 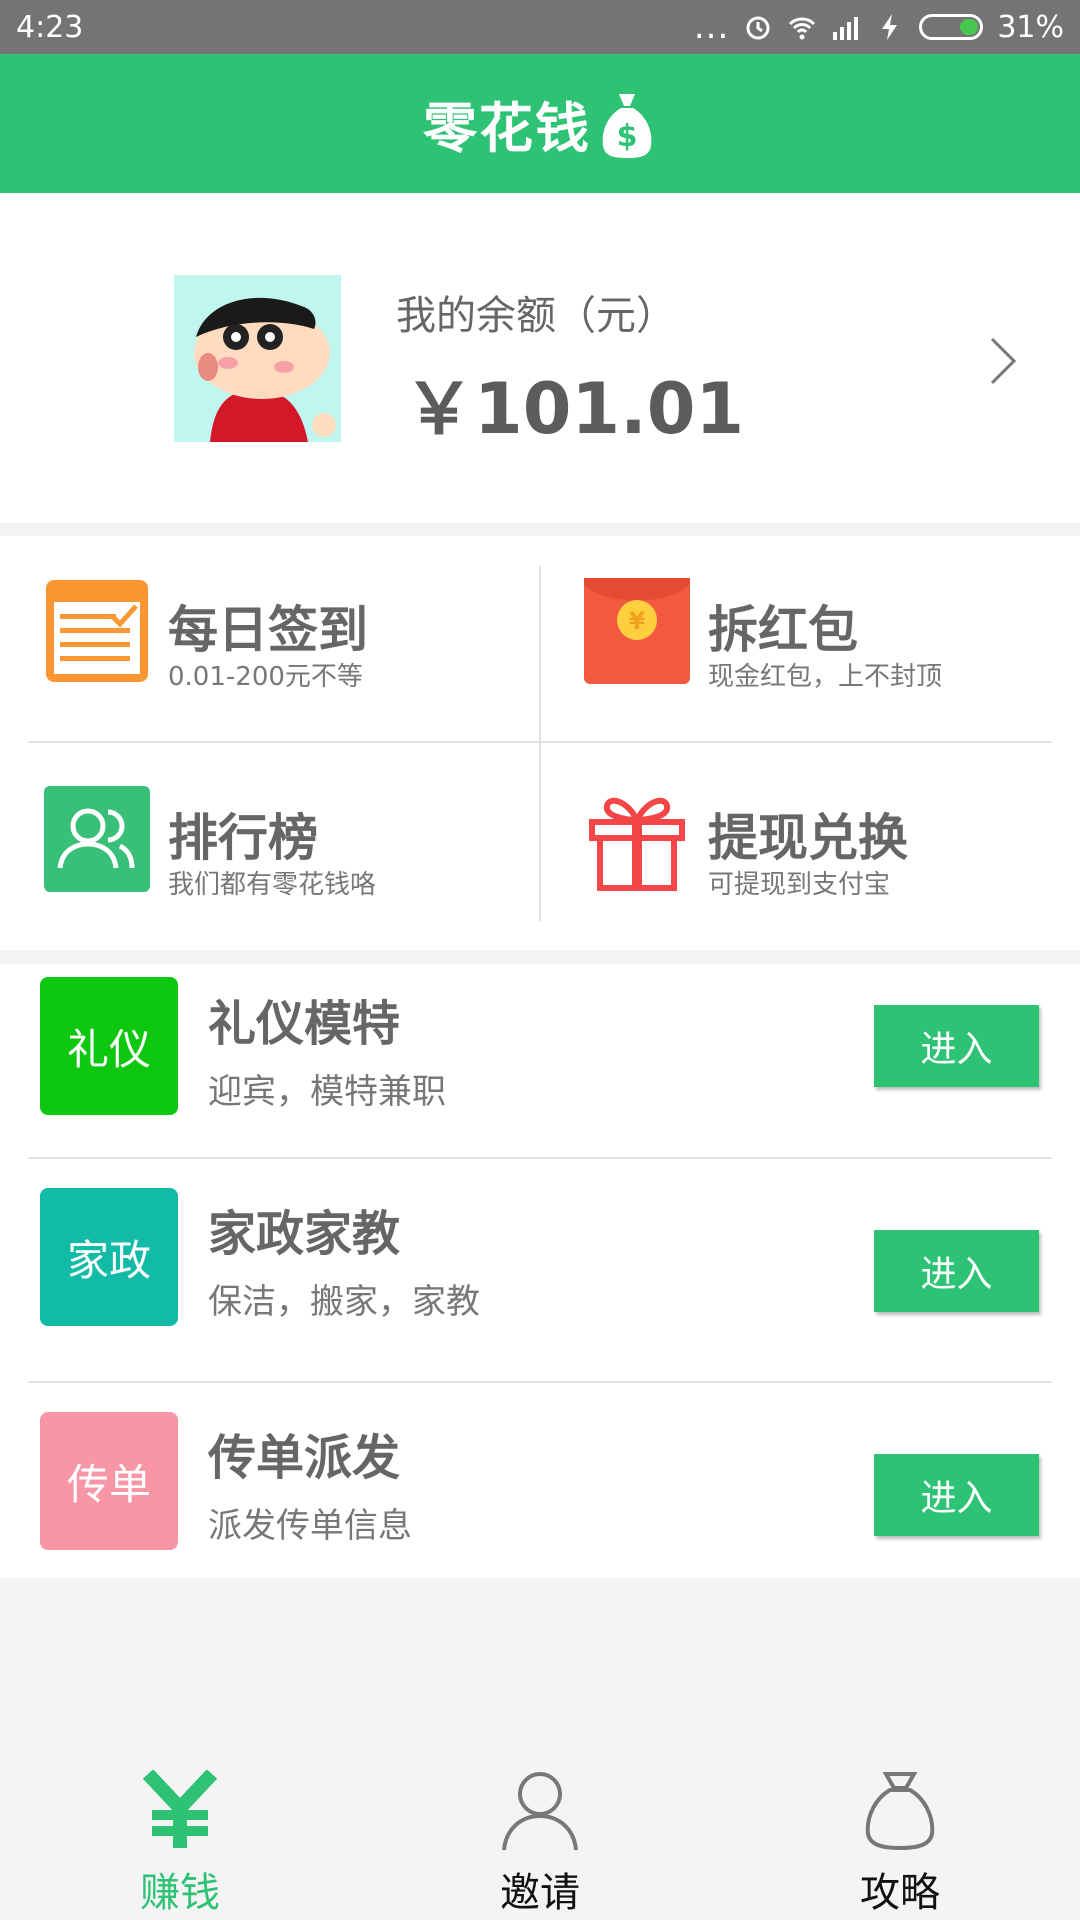 I want to click on job-subtitle: 保洁，搬家，家教, so click(x=344, y=1302).